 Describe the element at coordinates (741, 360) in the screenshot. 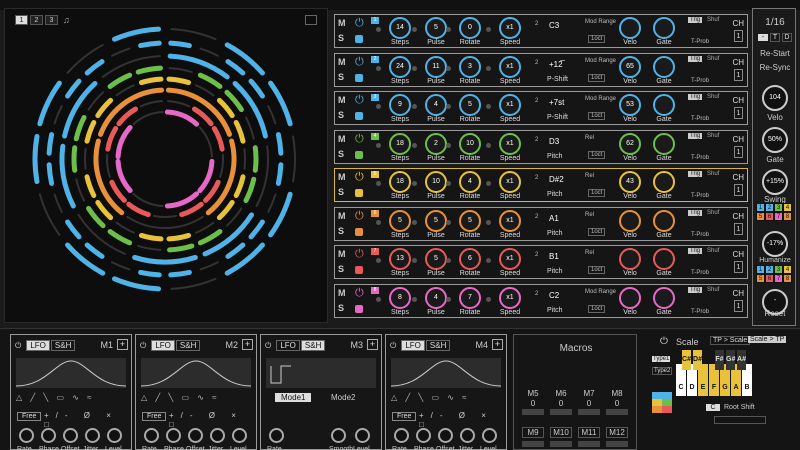

I see `black-key: A#` at that location.